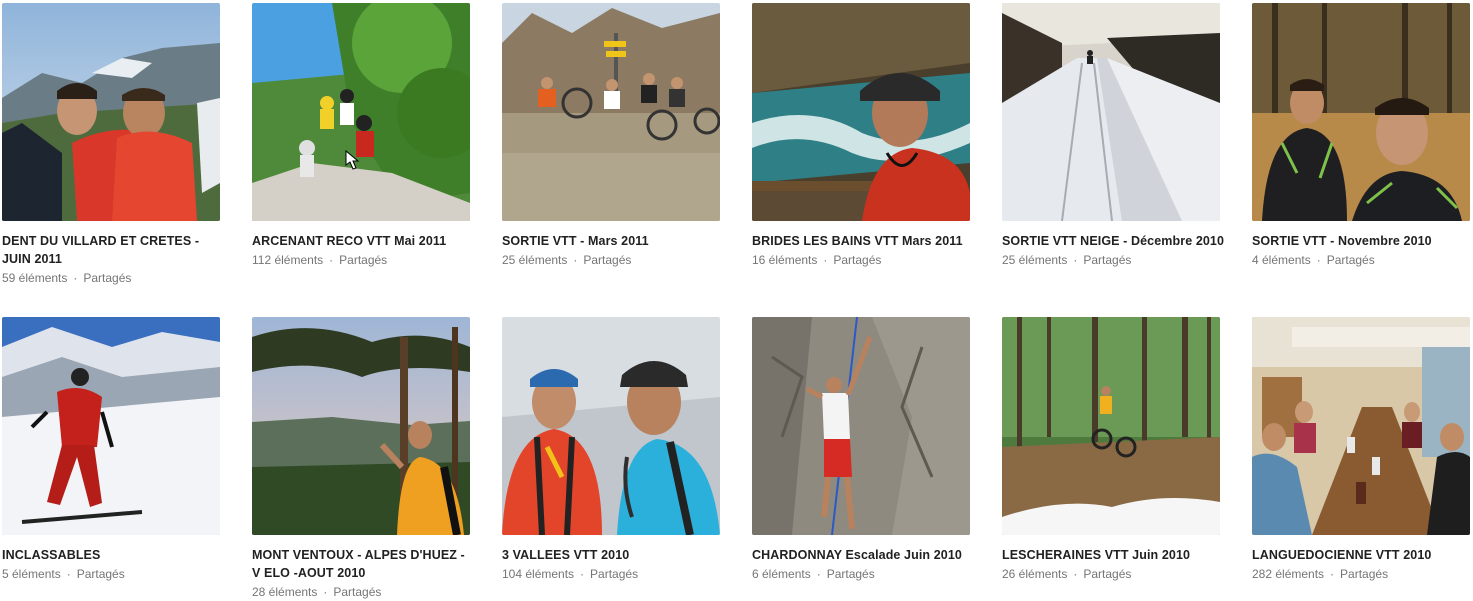  I want to click on album-title: LESCHERAINES VTT Juin 2010, so click(1114, 555).